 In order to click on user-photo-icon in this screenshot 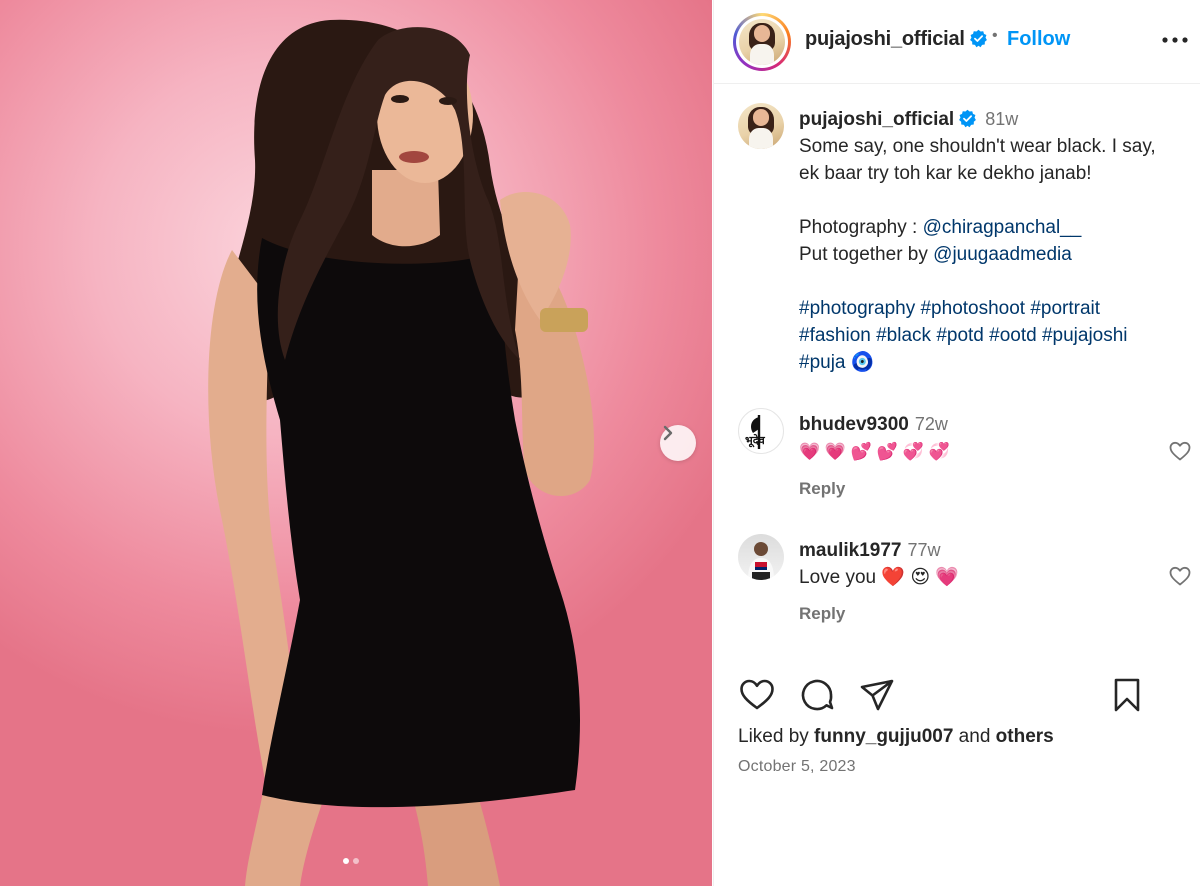, I will do `click(761, 561)`.